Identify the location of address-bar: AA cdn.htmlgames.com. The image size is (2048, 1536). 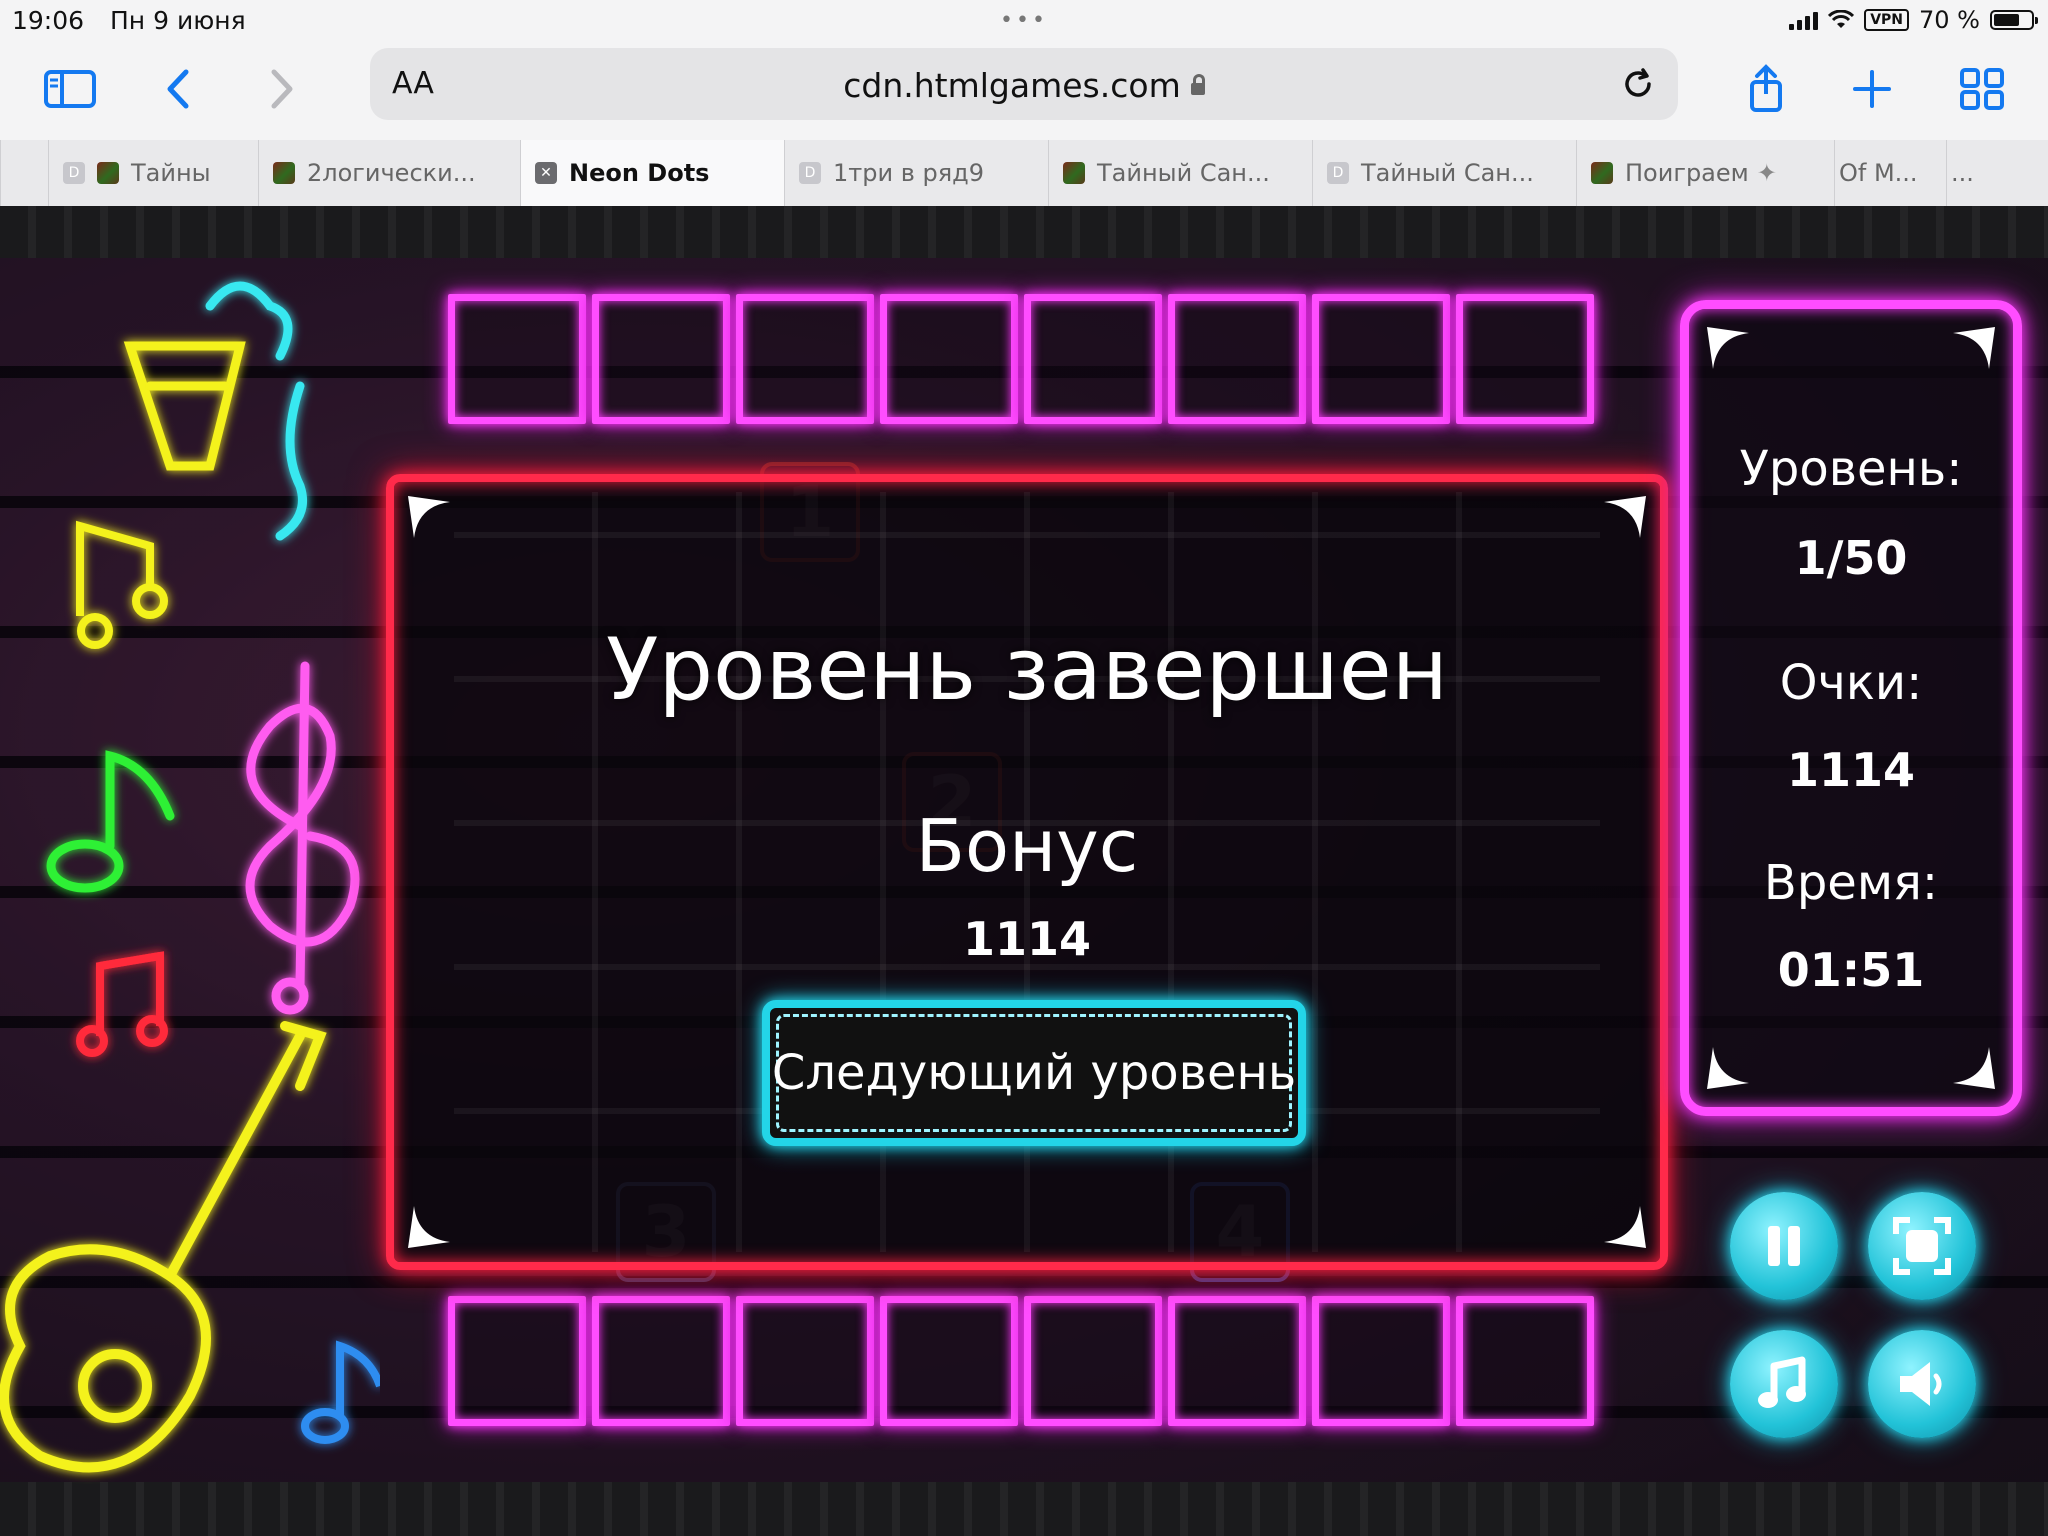
(1024, 84).